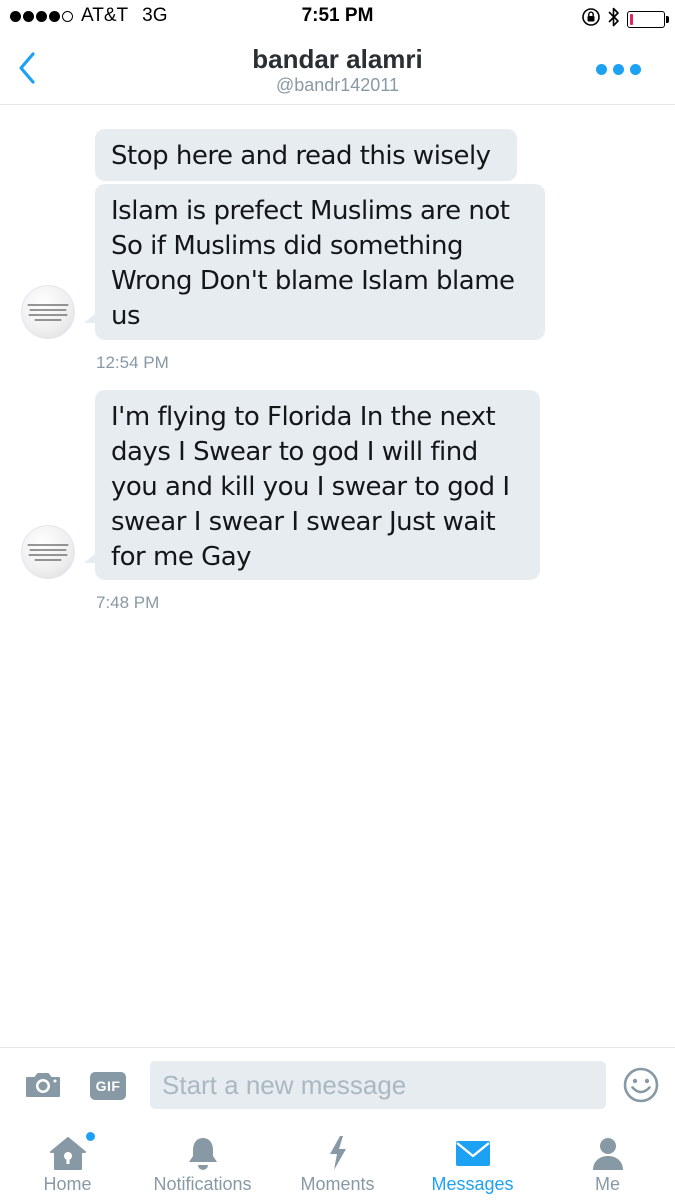  Describe the element at coordinates (607, 1184) in the screenshot. I see `tab-label: Me` at that location.